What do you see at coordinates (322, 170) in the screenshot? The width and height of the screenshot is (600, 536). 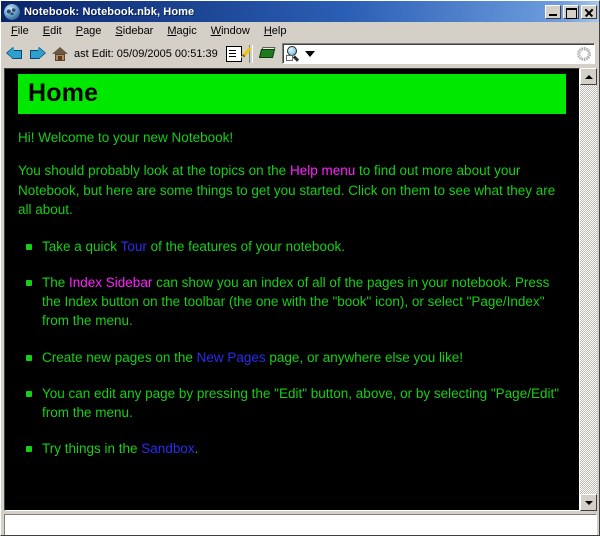 I see `inline-link: Help menu` at bounding box center [322, 170].